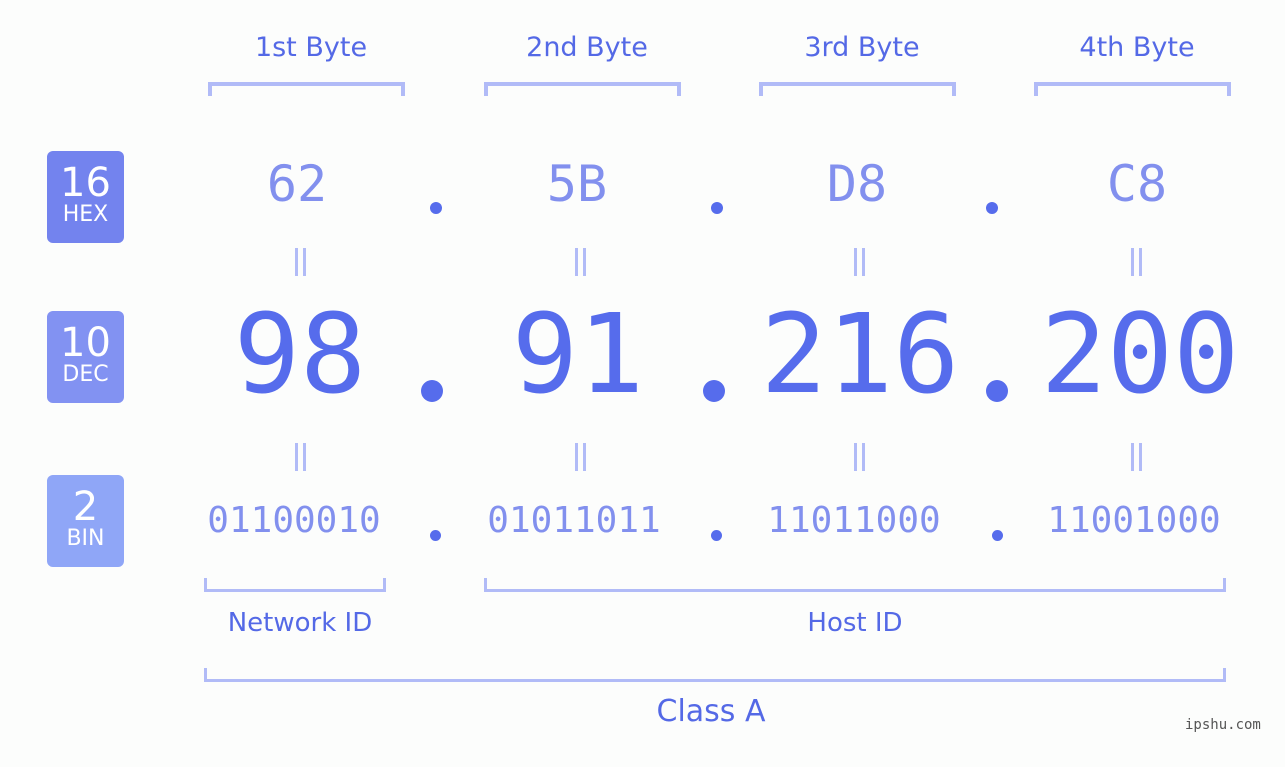 The image size is (1285, 767). I want to click on hex-badge: 16 HEX, so click(85, 197).